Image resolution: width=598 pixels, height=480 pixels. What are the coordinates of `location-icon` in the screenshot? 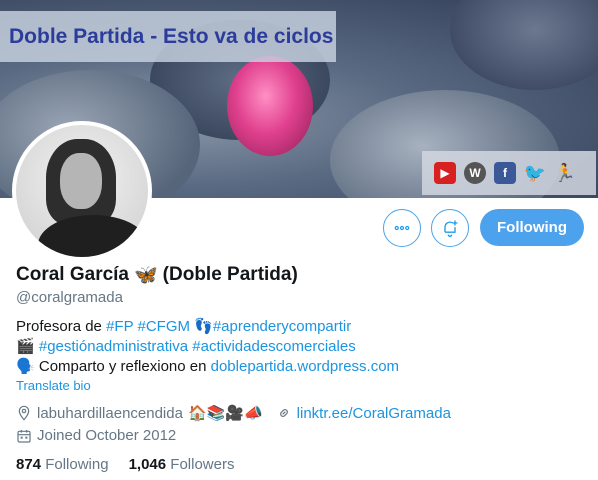 It's located at (24, 413).